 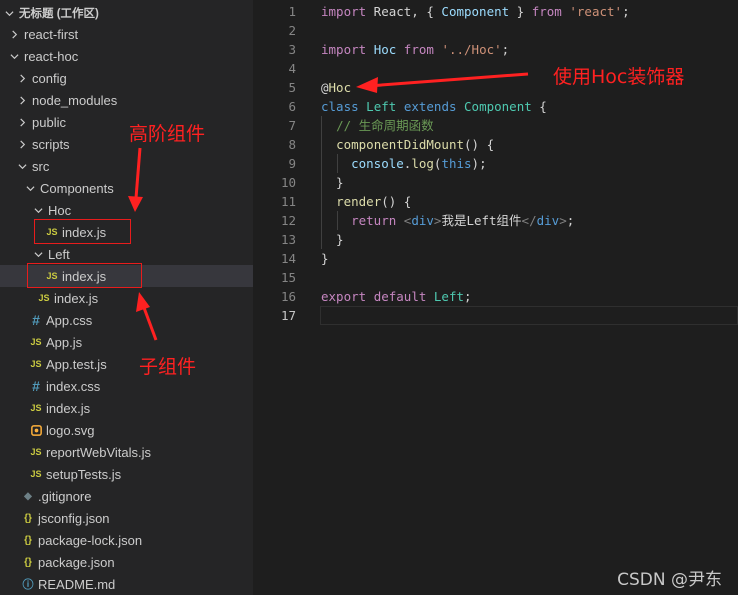 What do you see at coordinates (74, 518) in the screenshot?
I see `tree-item-label: jsconfig.json` at bounding box center [74, 518].